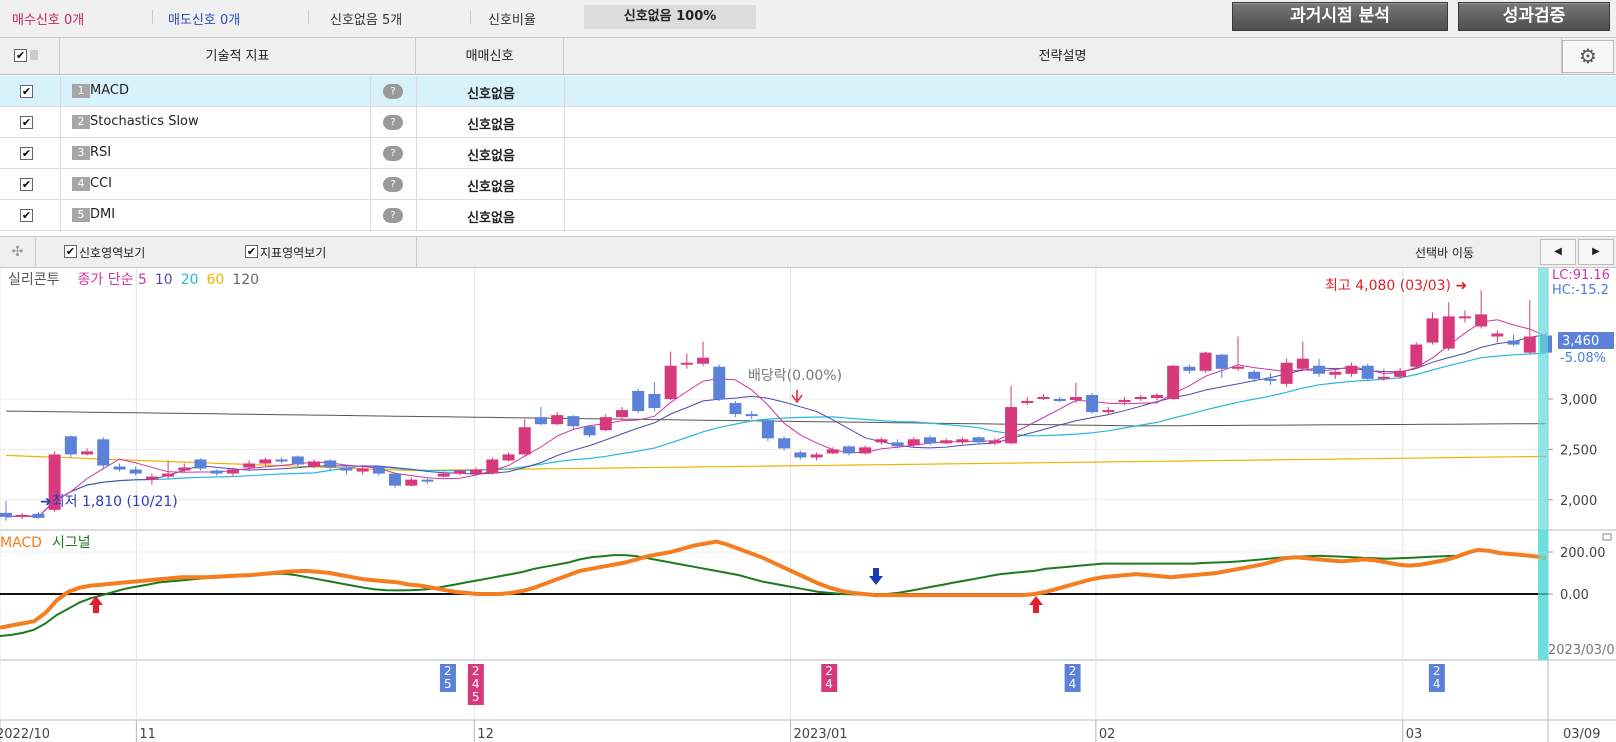 This screenshot has width=1616, height=742. Describe the element at coordinates (1534, 16) in the screenshot. I see `performance-verify-button: 성과검증` at that location.